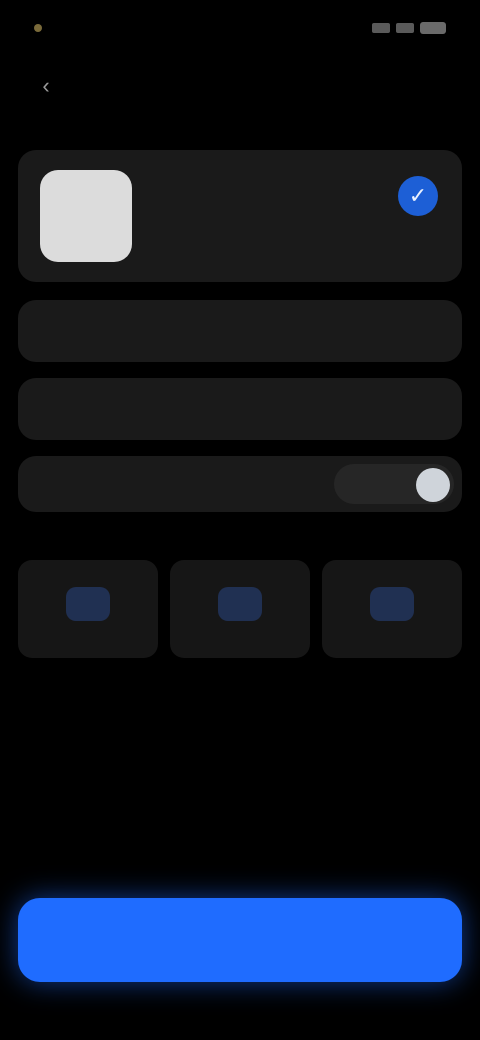 The width and height of the screenshot is (480, 1040). What do you see at coordinates (405, 28) in the screenshot?
I see `wifi-icon` at bounding box center [405, 28].